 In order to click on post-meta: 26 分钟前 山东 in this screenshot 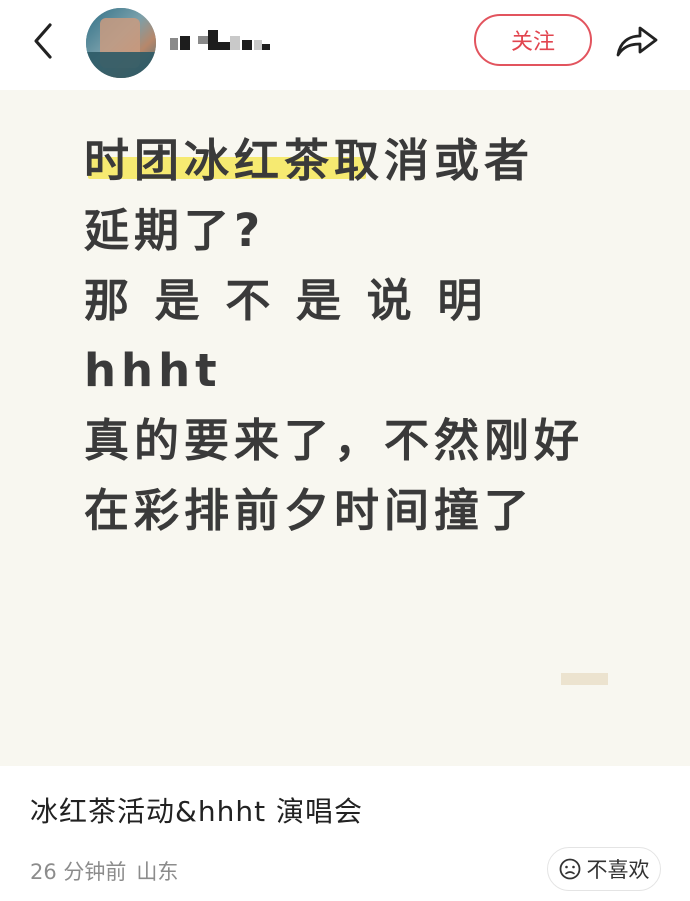, I will do `click(104, 871)`.